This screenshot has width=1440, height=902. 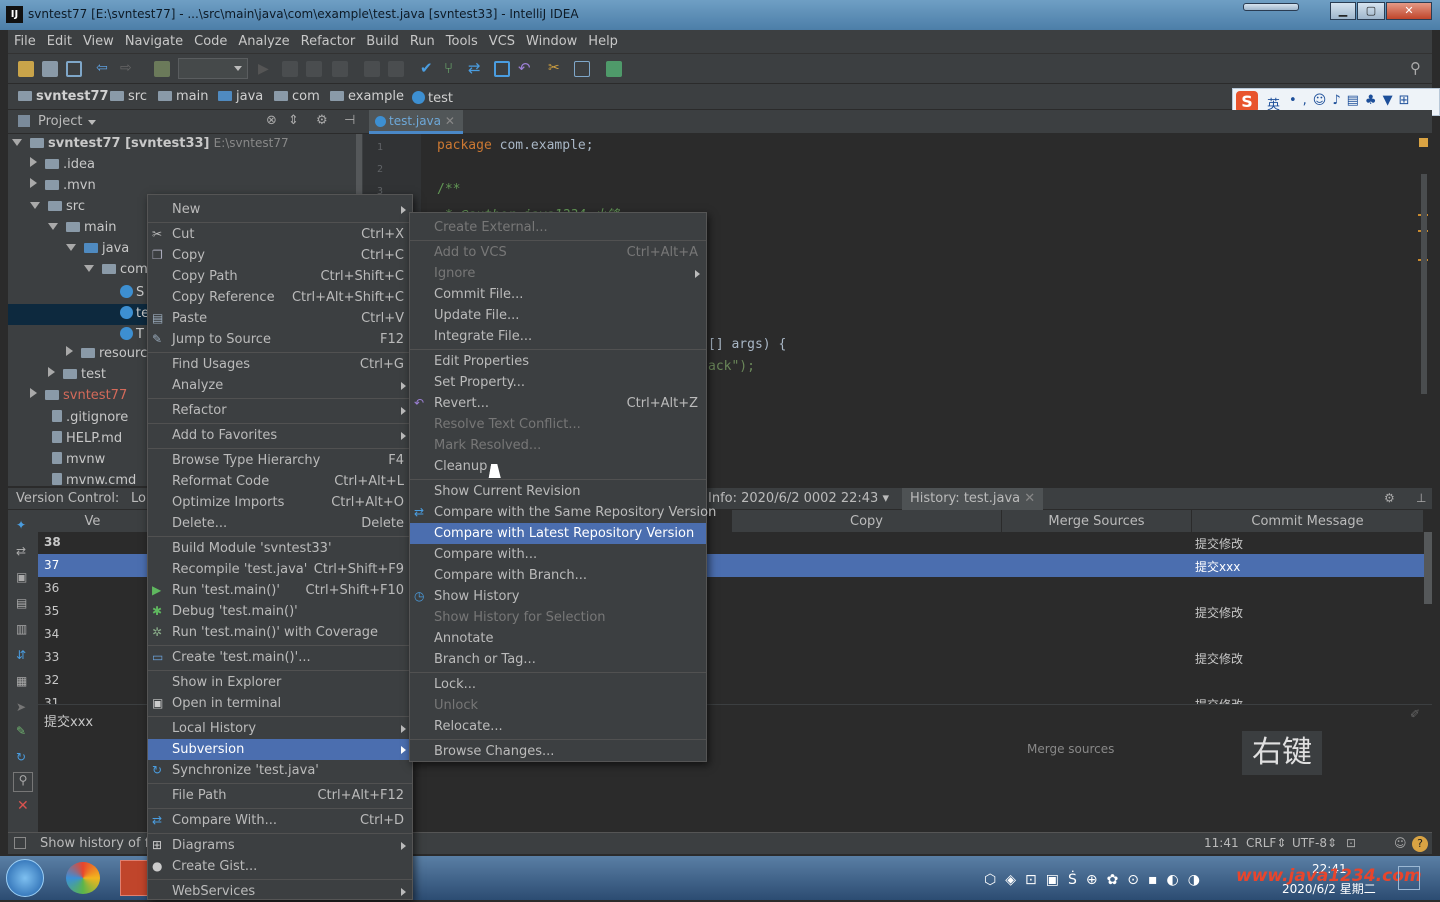 I want to click on menu-item-synchronize-test-java: ↻ Synchronize 'test.java', so click(x=280, y=770).